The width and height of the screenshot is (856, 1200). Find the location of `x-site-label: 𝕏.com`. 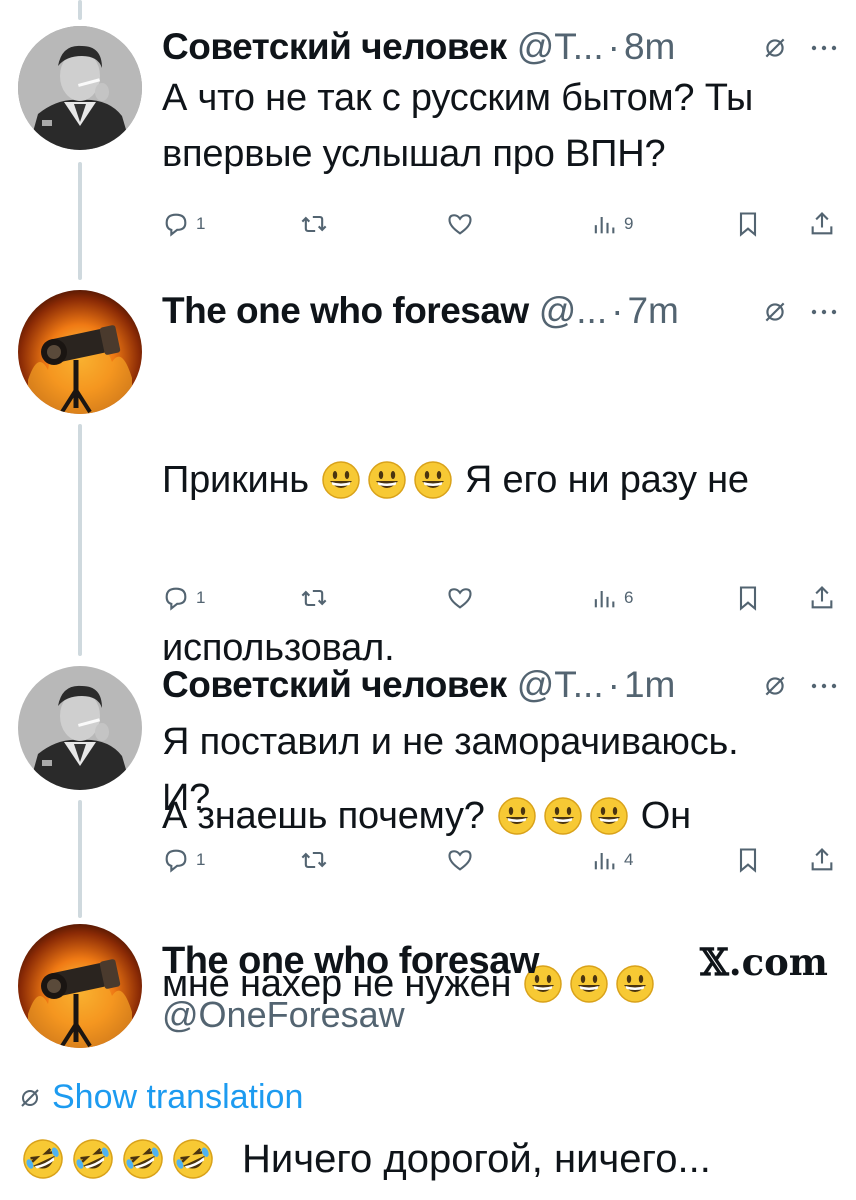

x-site-label: 𝕏.com is located at coordinates (764, 962).